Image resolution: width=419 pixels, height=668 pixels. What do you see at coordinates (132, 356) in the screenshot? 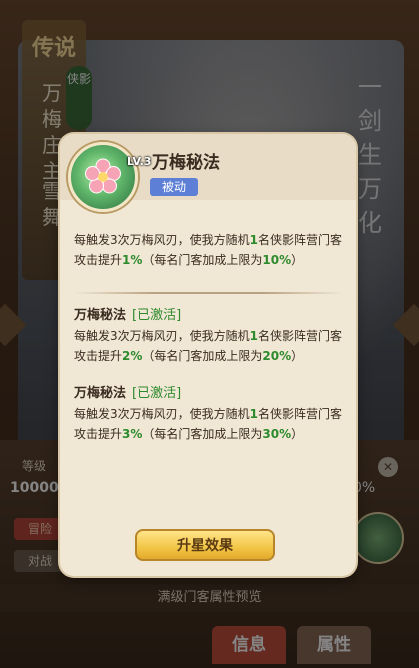
I see `desc-boost: 2%` at bounding box center [132, 356].